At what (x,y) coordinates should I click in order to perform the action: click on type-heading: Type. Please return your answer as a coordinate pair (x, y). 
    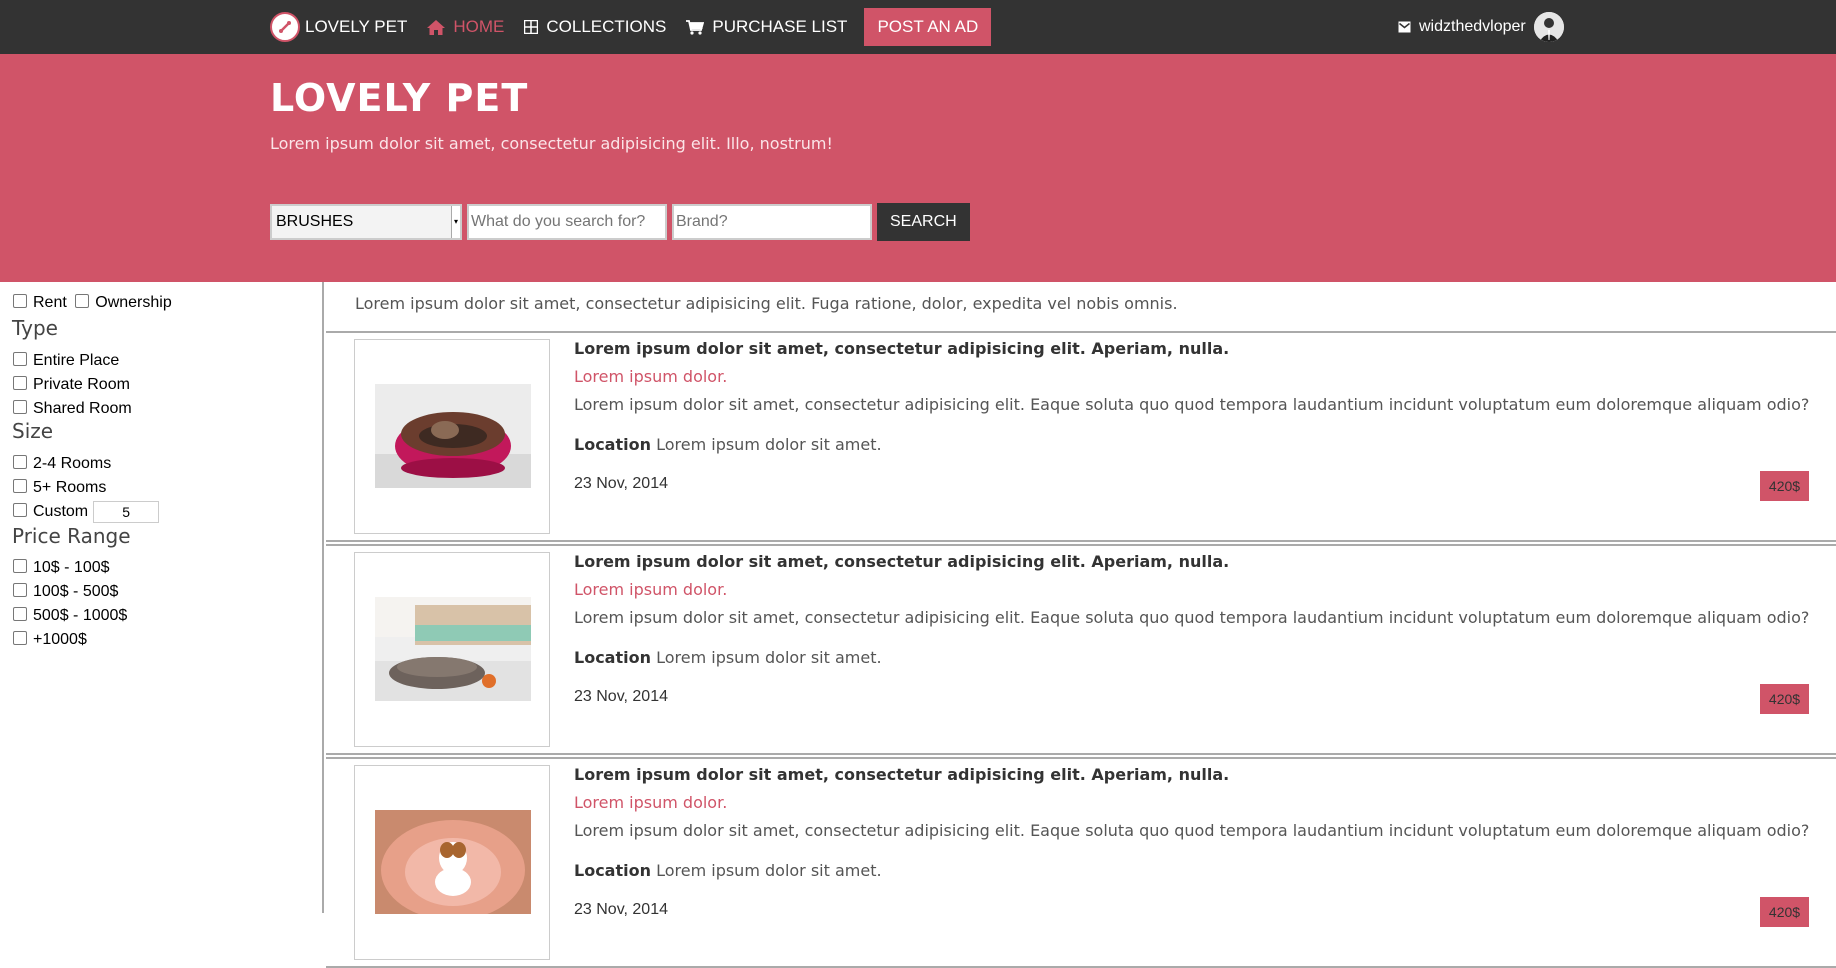
    Looking at the image, I should click on (35, 328).